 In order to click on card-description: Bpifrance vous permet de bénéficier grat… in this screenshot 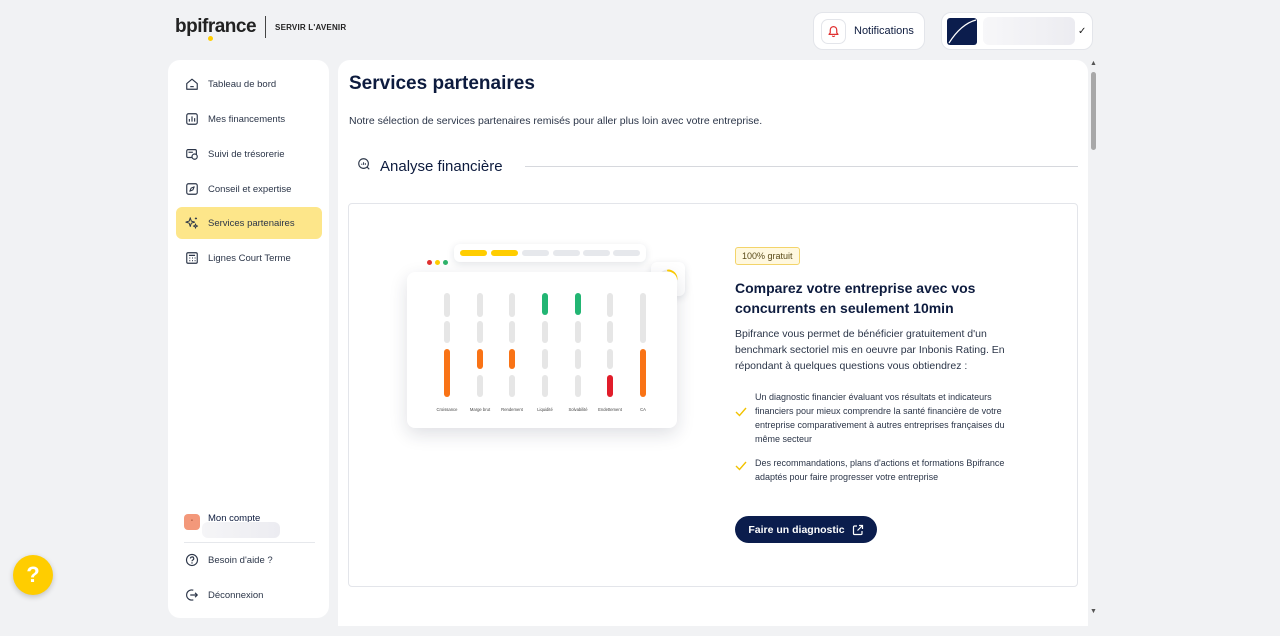, I will do `click(870, 350)`.